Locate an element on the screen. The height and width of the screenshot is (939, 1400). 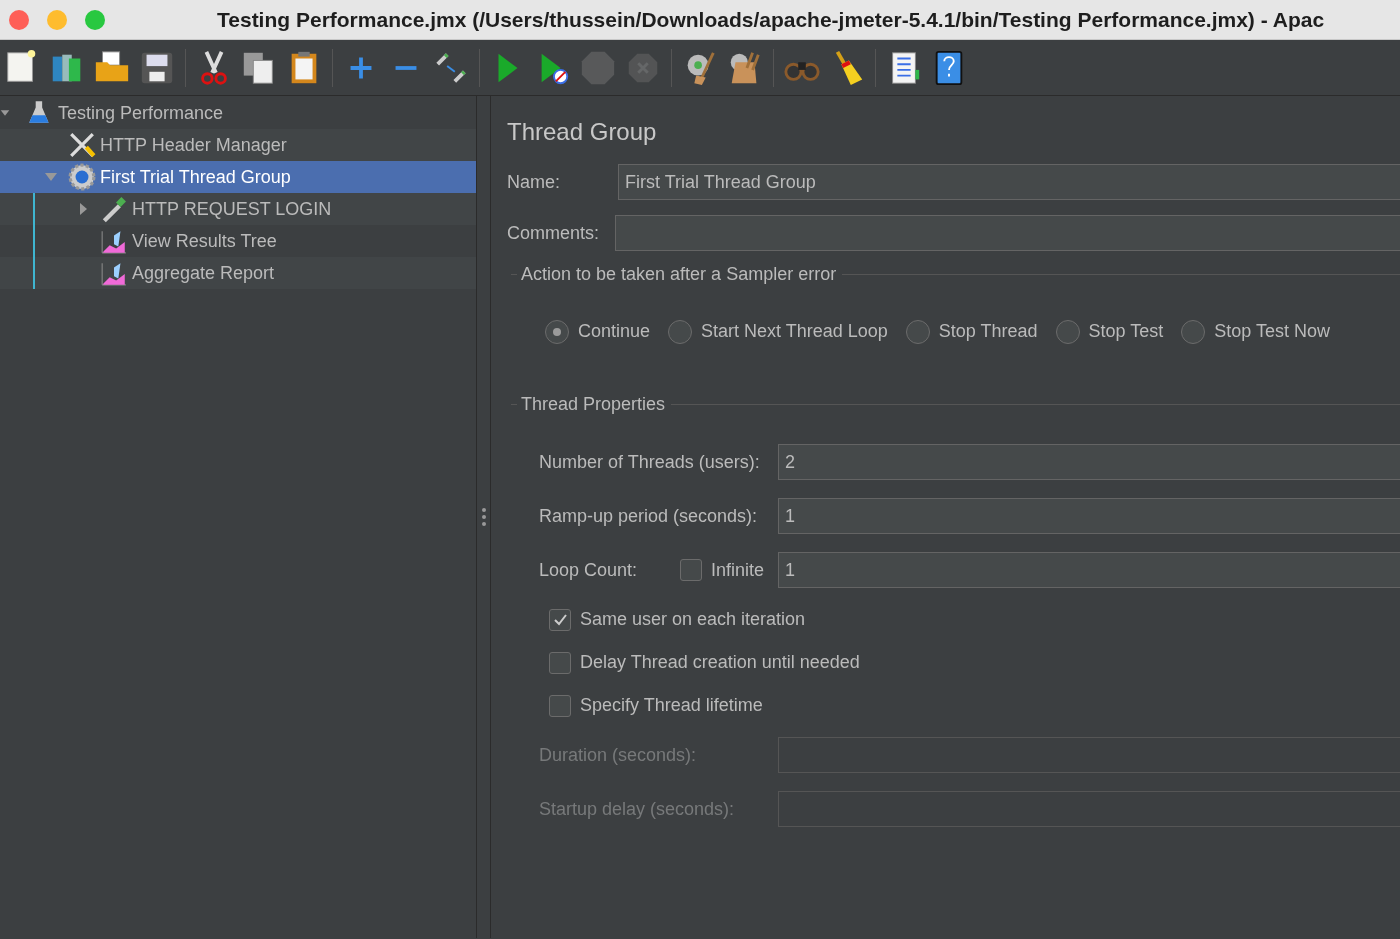
radio-label: Stop Test is located at coordinates (1126, 331).